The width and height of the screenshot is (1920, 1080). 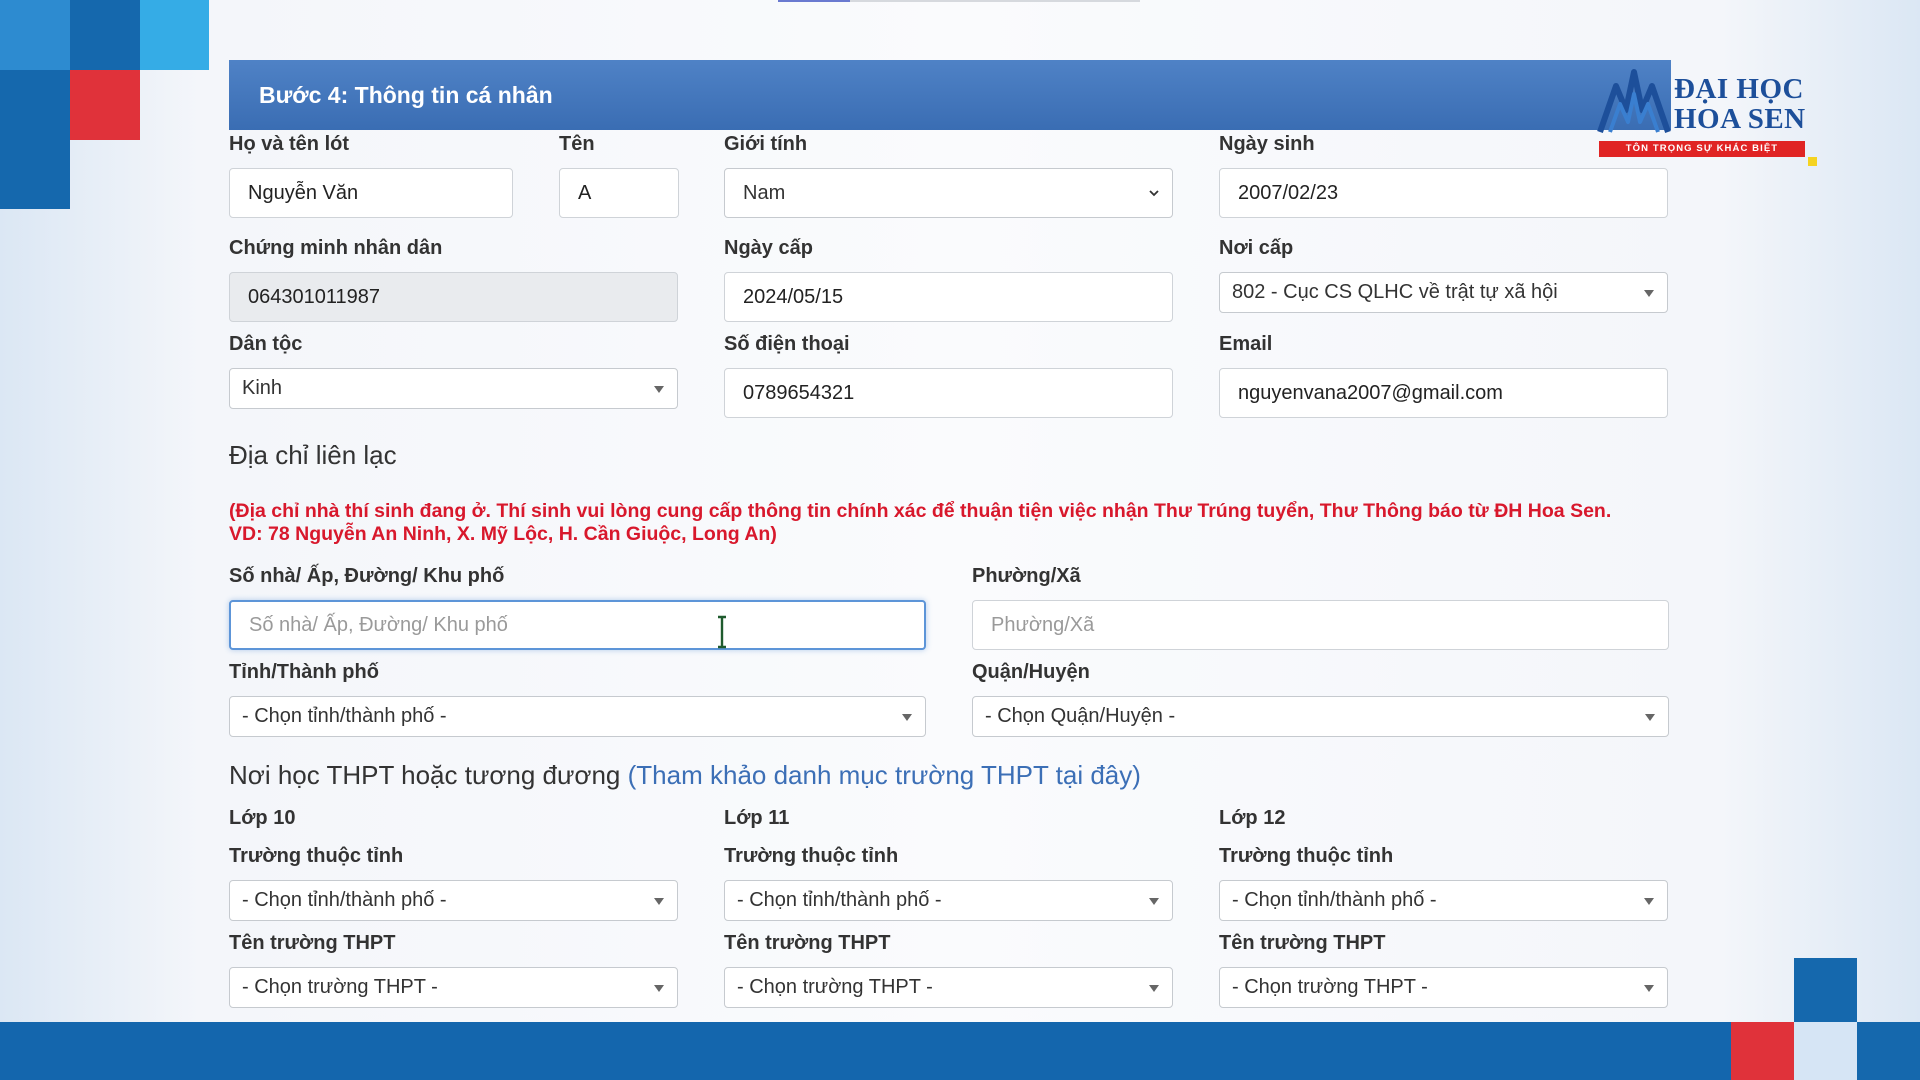 I want to click on step-title: Bước 4: Thông tin cá nhân, so click(x=406, y=94).